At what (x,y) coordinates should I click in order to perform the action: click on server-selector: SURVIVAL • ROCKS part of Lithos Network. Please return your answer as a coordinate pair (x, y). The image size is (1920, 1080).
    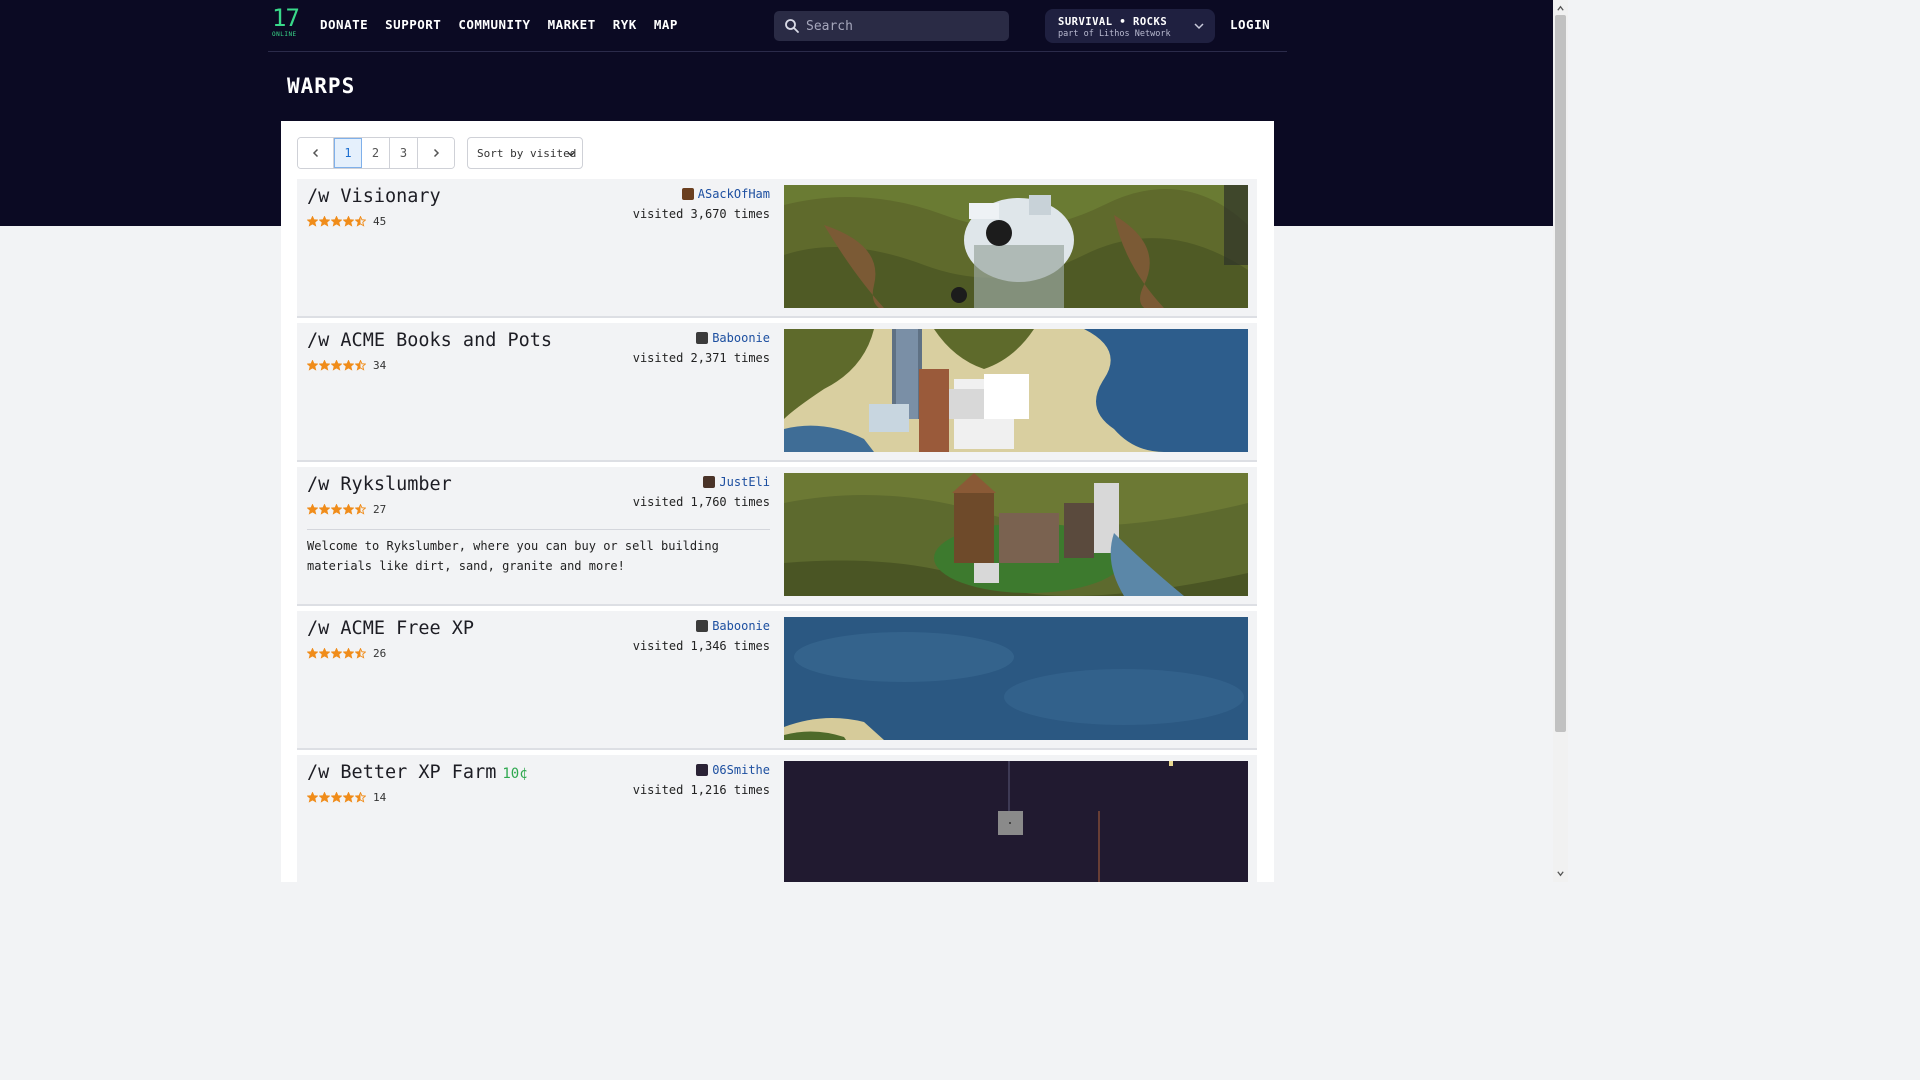
    Looking at the image, I should click on (1130, 26).